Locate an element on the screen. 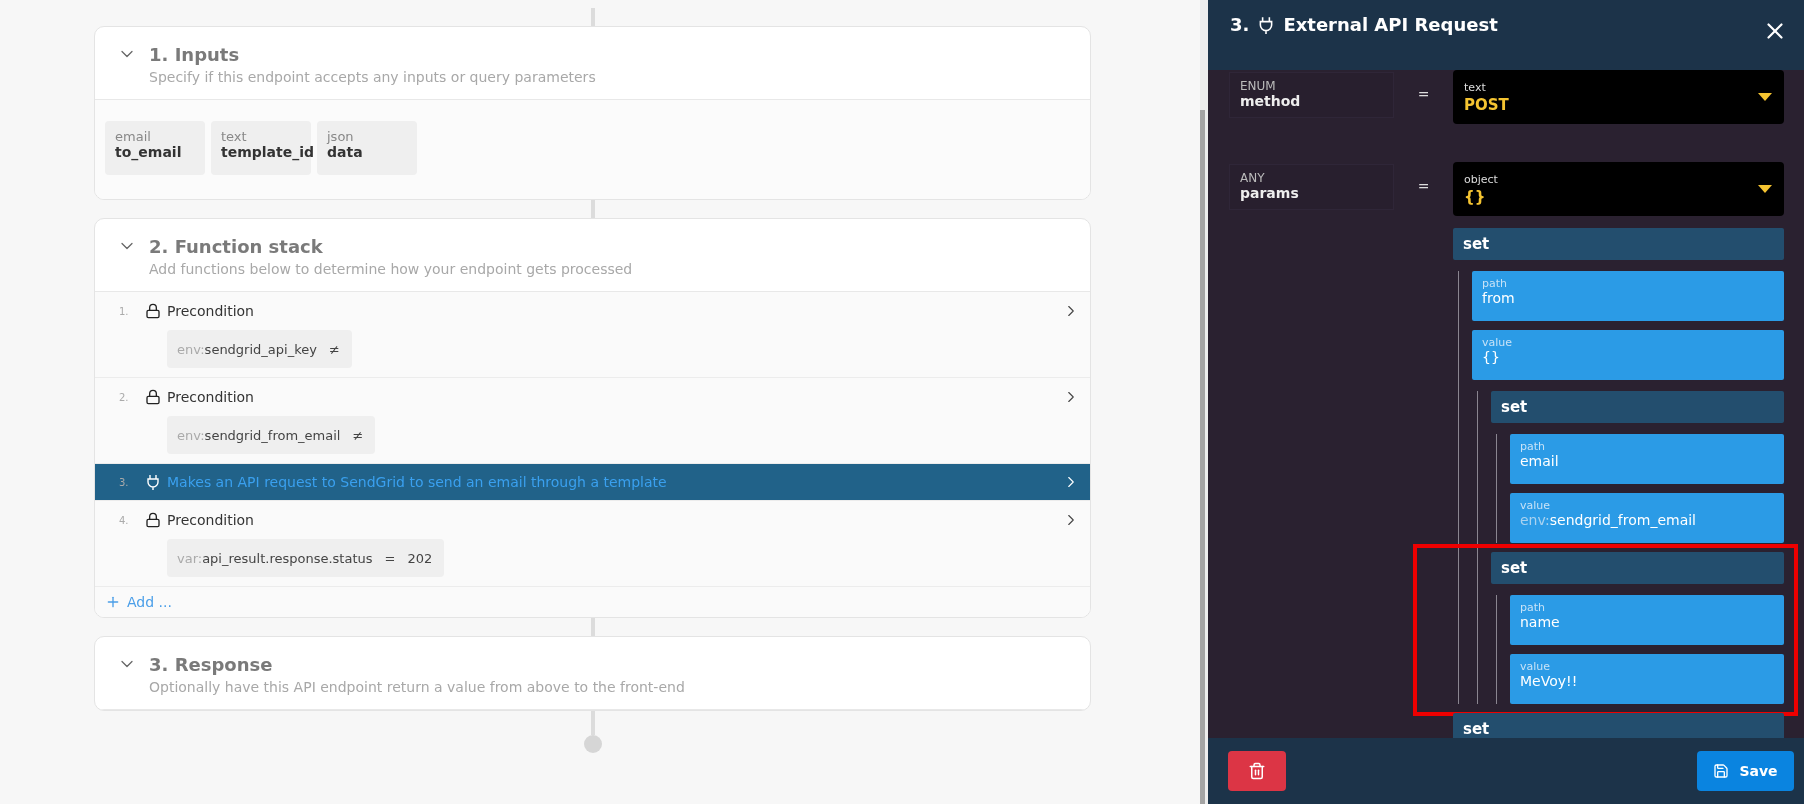  condition-chip: env:sendgrid_api_key ≠ is located at coordinates (259, 349).